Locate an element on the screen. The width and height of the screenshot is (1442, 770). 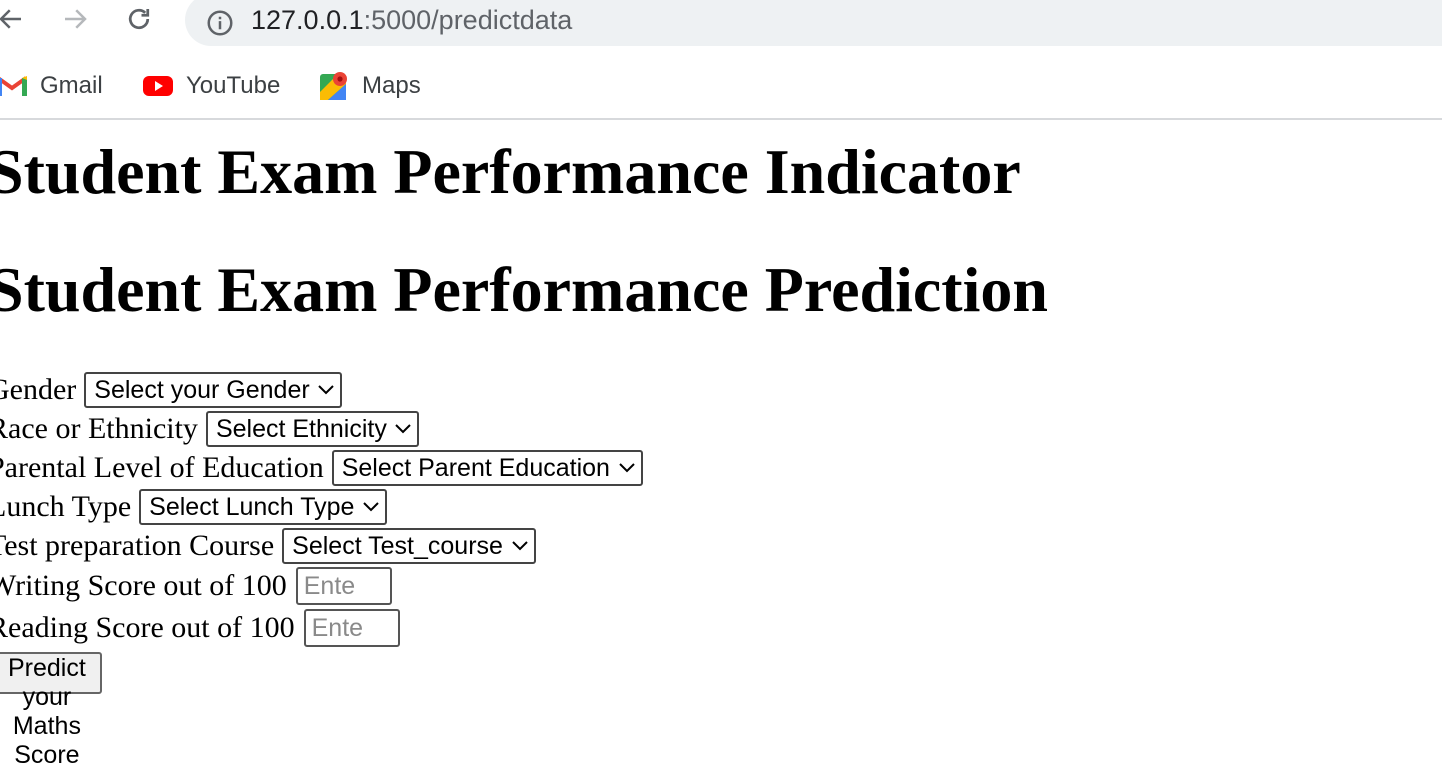
test-prep-label: Test preparation Course is located at coordinates (137, 545).